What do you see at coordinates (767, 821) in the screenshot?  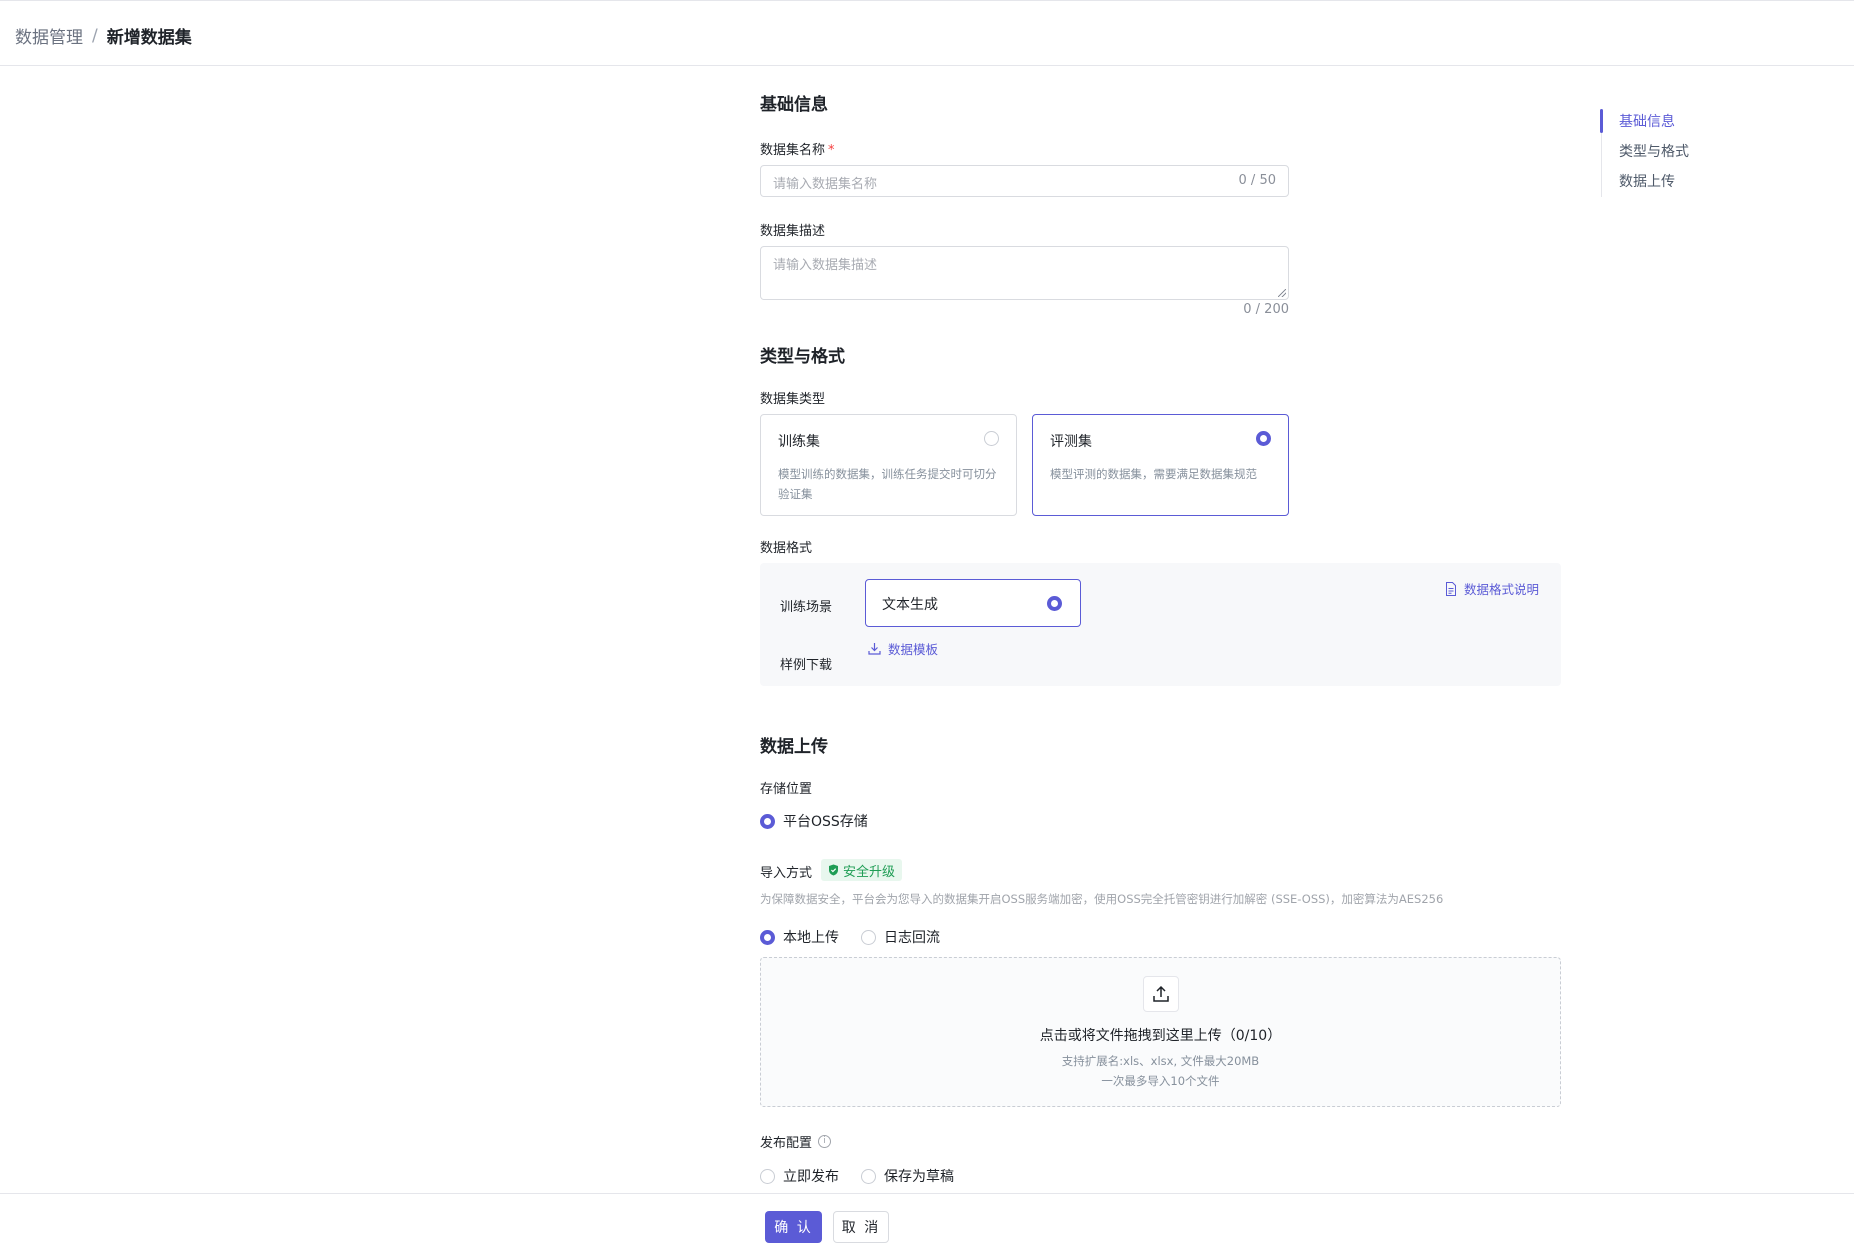 I see `storage-radio-oss` at bounding box center [767, 821].